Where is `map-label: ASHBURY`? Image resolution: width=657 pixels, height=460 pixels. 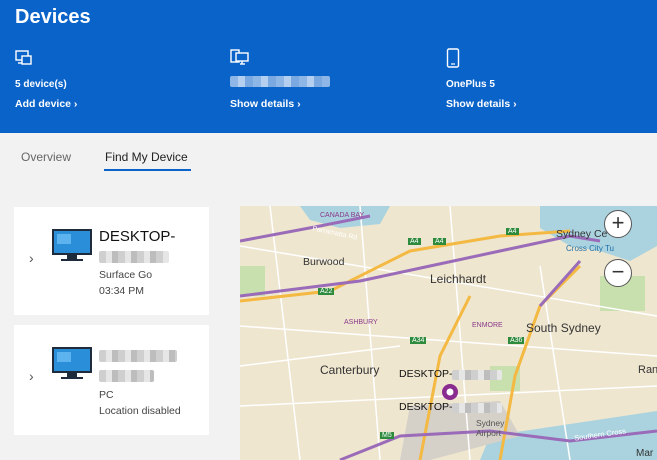
map-label: ASHBURY is located at coordinates (361, 322).